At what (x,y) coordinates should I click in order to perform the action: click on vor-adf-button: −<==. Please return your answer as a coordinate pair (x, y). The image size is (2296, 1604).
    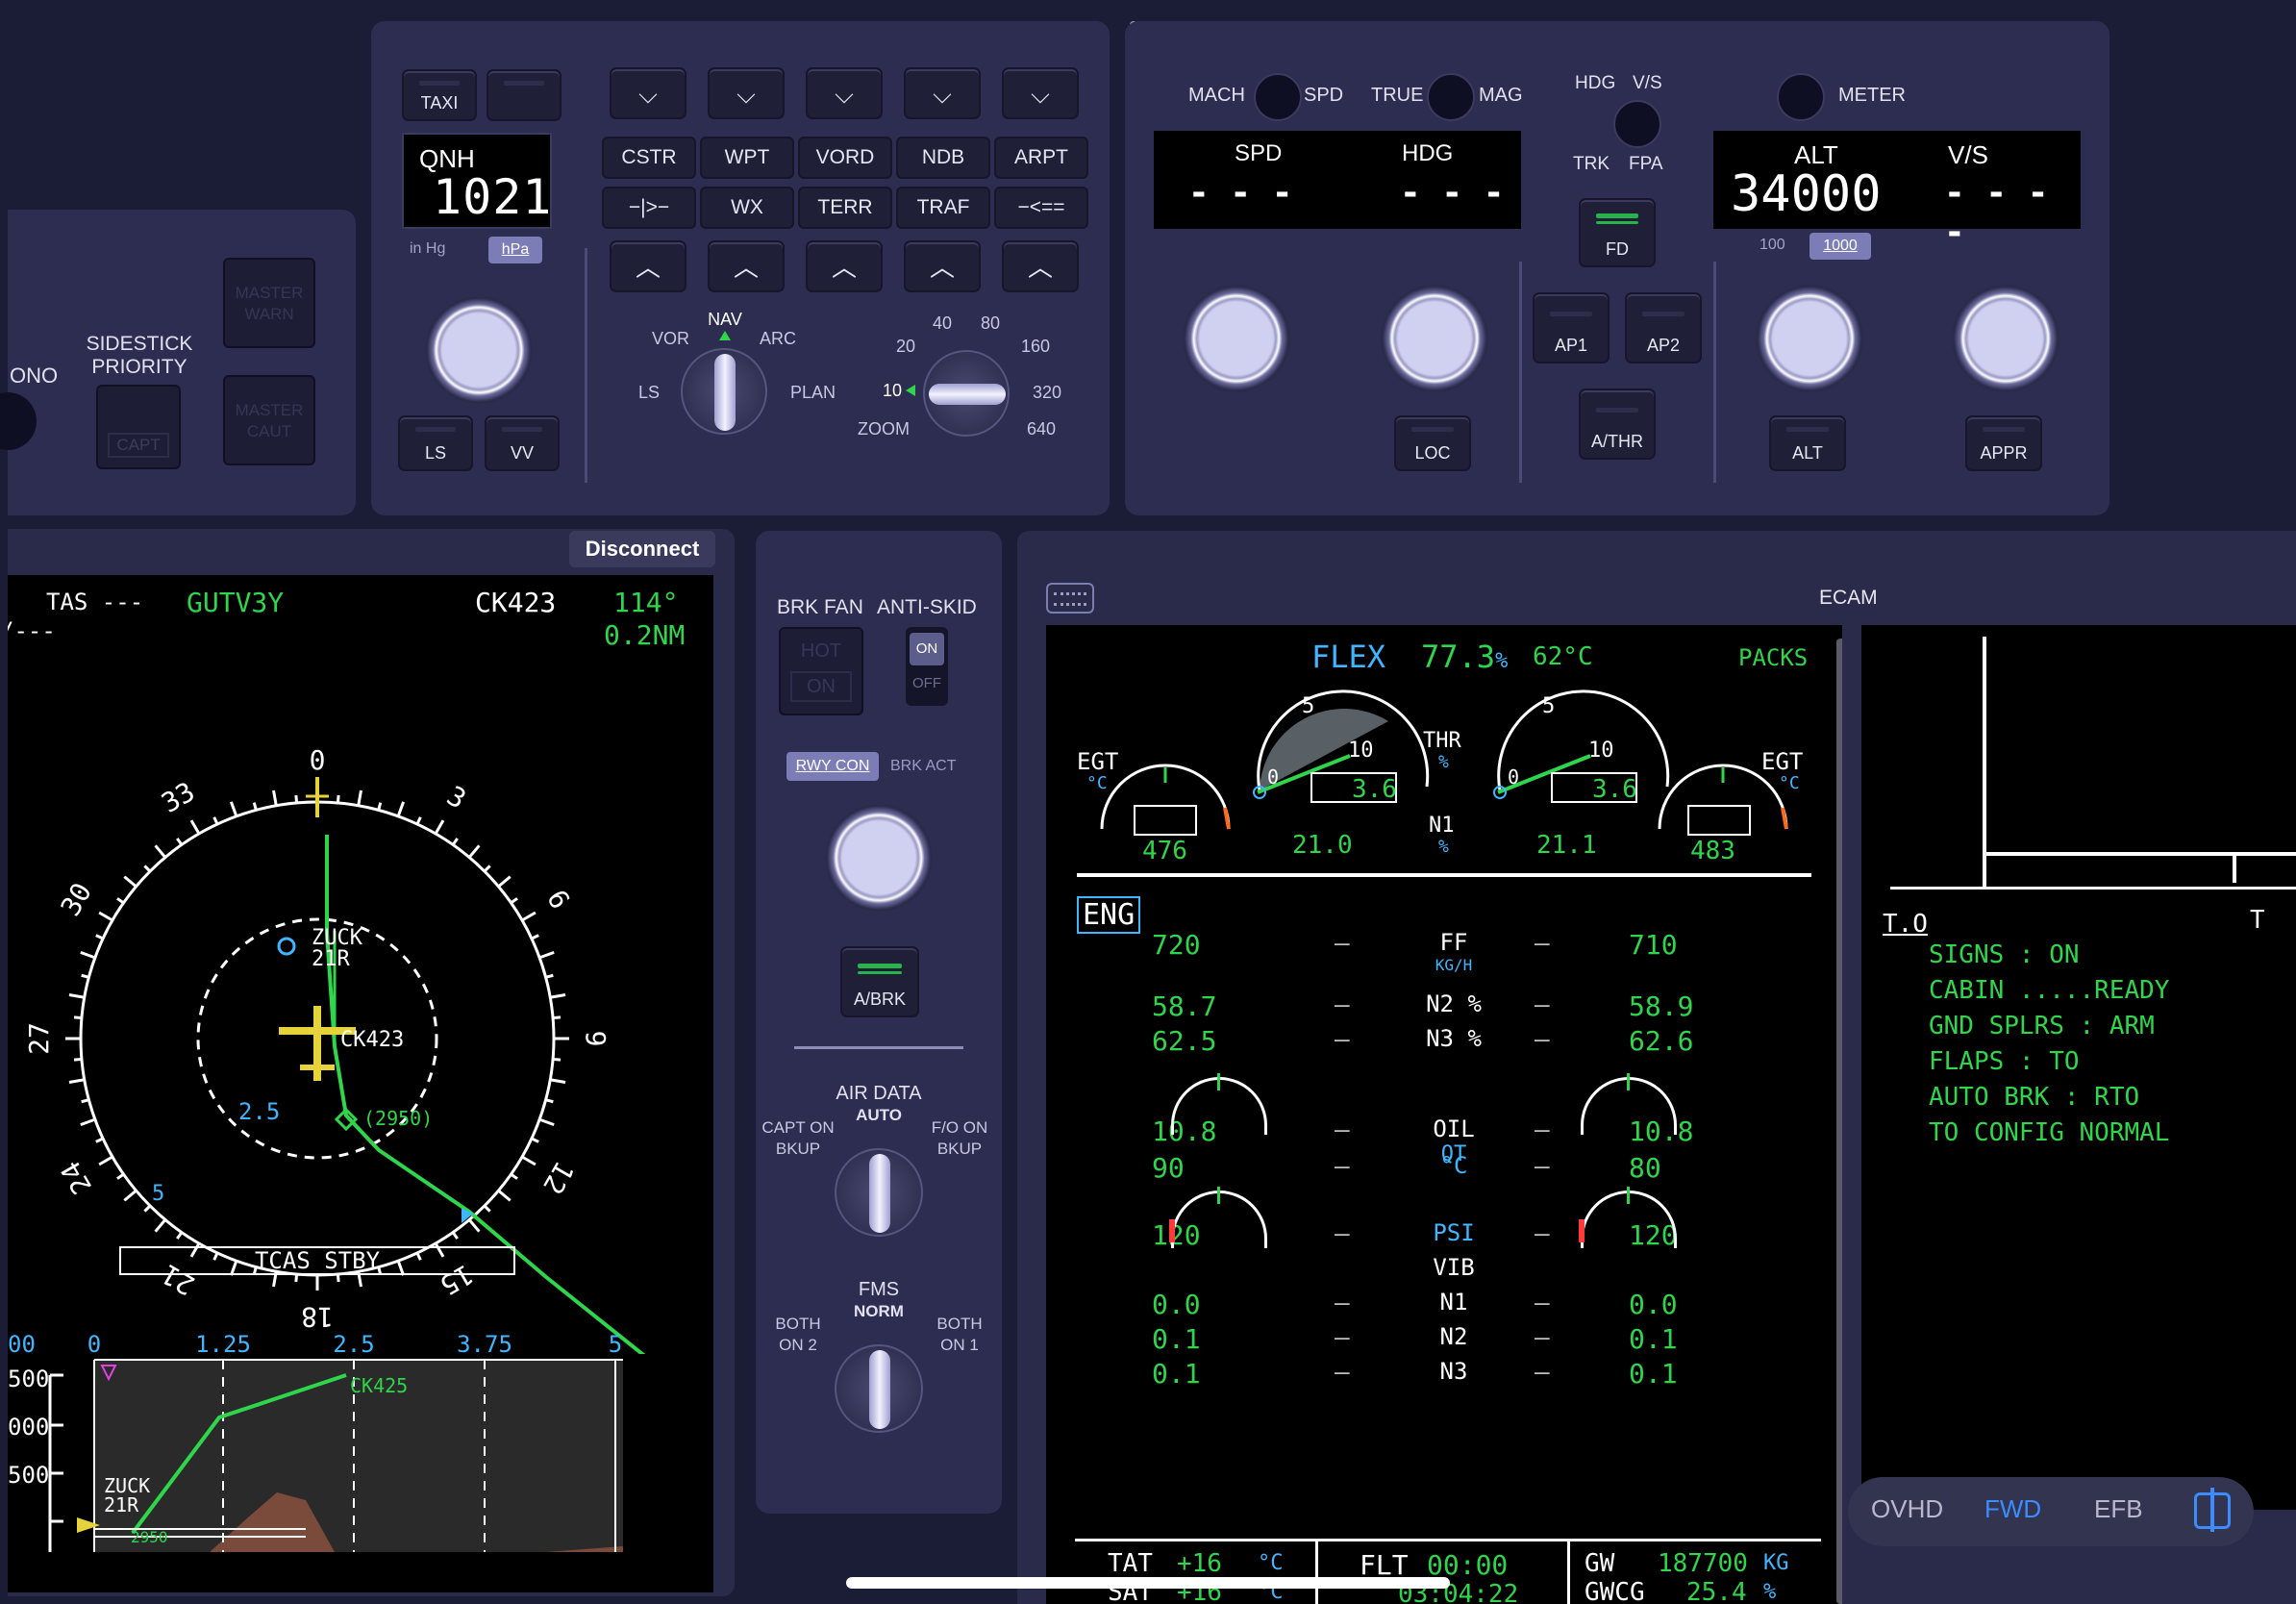
    Looking at the image, I should click on (1041, 208).